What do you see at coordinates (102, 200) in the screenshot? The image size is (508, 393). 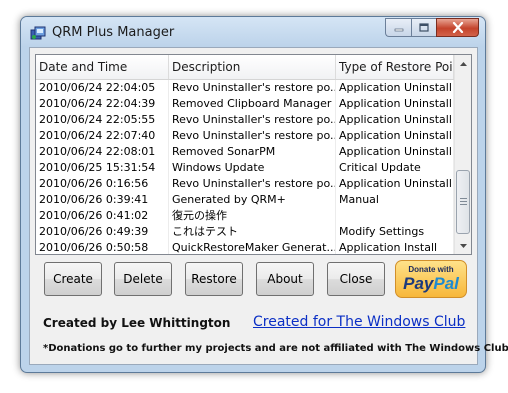 I see `row-date: 2010/06/26 0:39:41` at bounding box center [102, 200].